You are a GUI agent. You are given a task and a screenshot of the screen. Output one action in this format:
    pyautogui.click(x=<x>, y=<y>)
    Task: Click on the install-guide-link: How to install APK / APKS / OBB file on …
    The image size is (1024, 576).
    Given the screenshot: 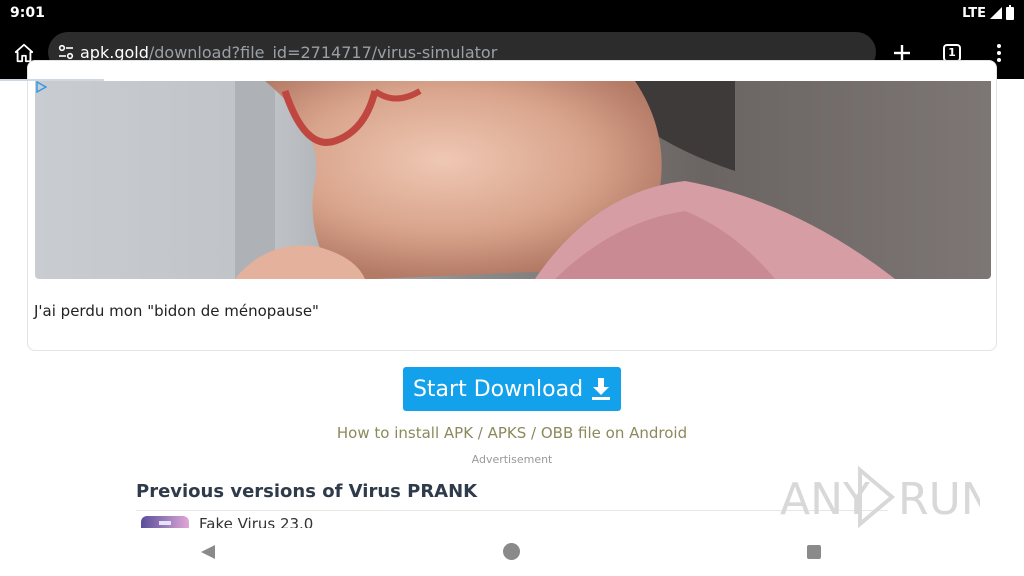 What is the action you would take?
    pyautogui.click(x=512, y=433)
    